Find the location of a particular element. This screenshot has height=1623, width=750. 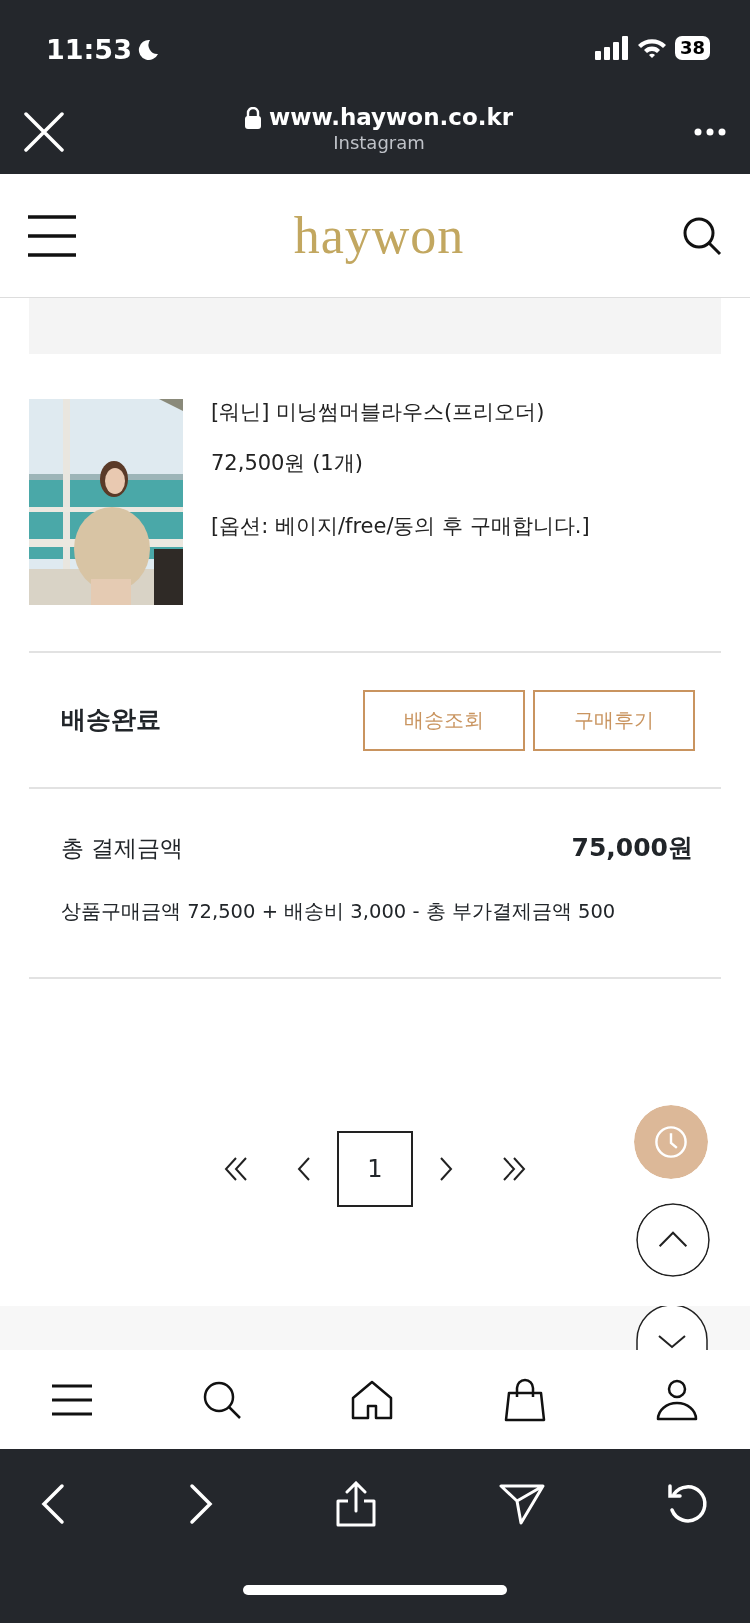

forward-icon is located at coordinates (200, 1504).